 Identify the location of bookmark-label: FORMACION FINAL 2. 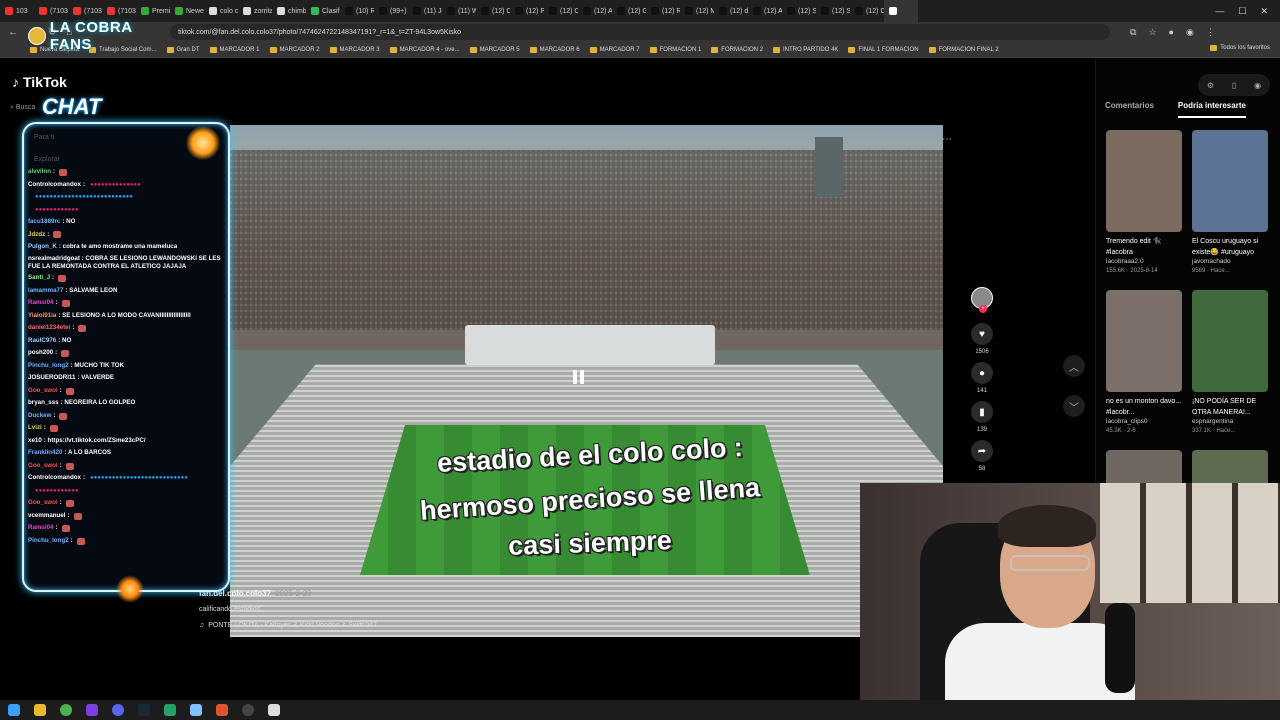
(968, 49).